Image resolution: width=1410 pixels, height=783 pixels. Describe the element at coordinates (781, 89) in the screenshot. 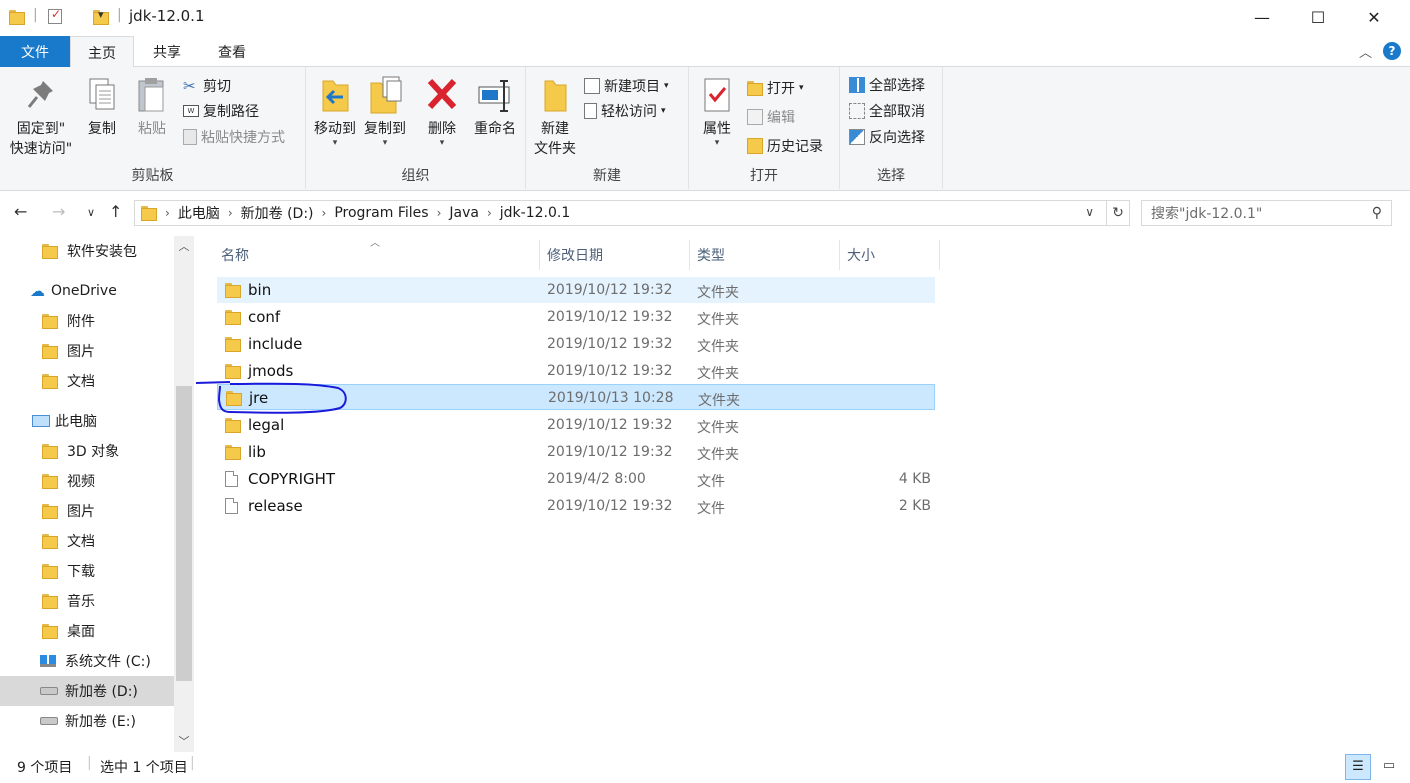

I see `open-label: 打开` at that location.